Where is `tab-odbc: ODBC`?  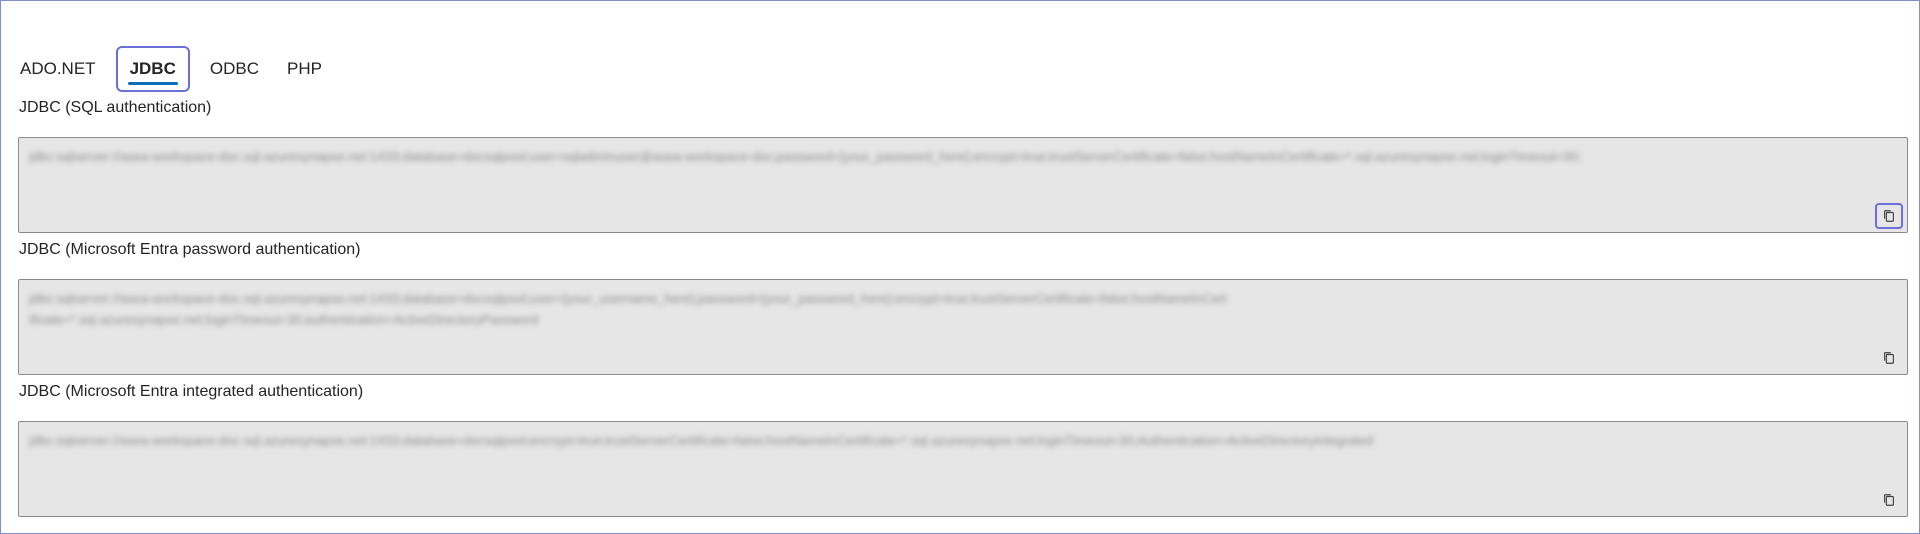 tab-odbc: ODBC is located at coordinates (234, 69).